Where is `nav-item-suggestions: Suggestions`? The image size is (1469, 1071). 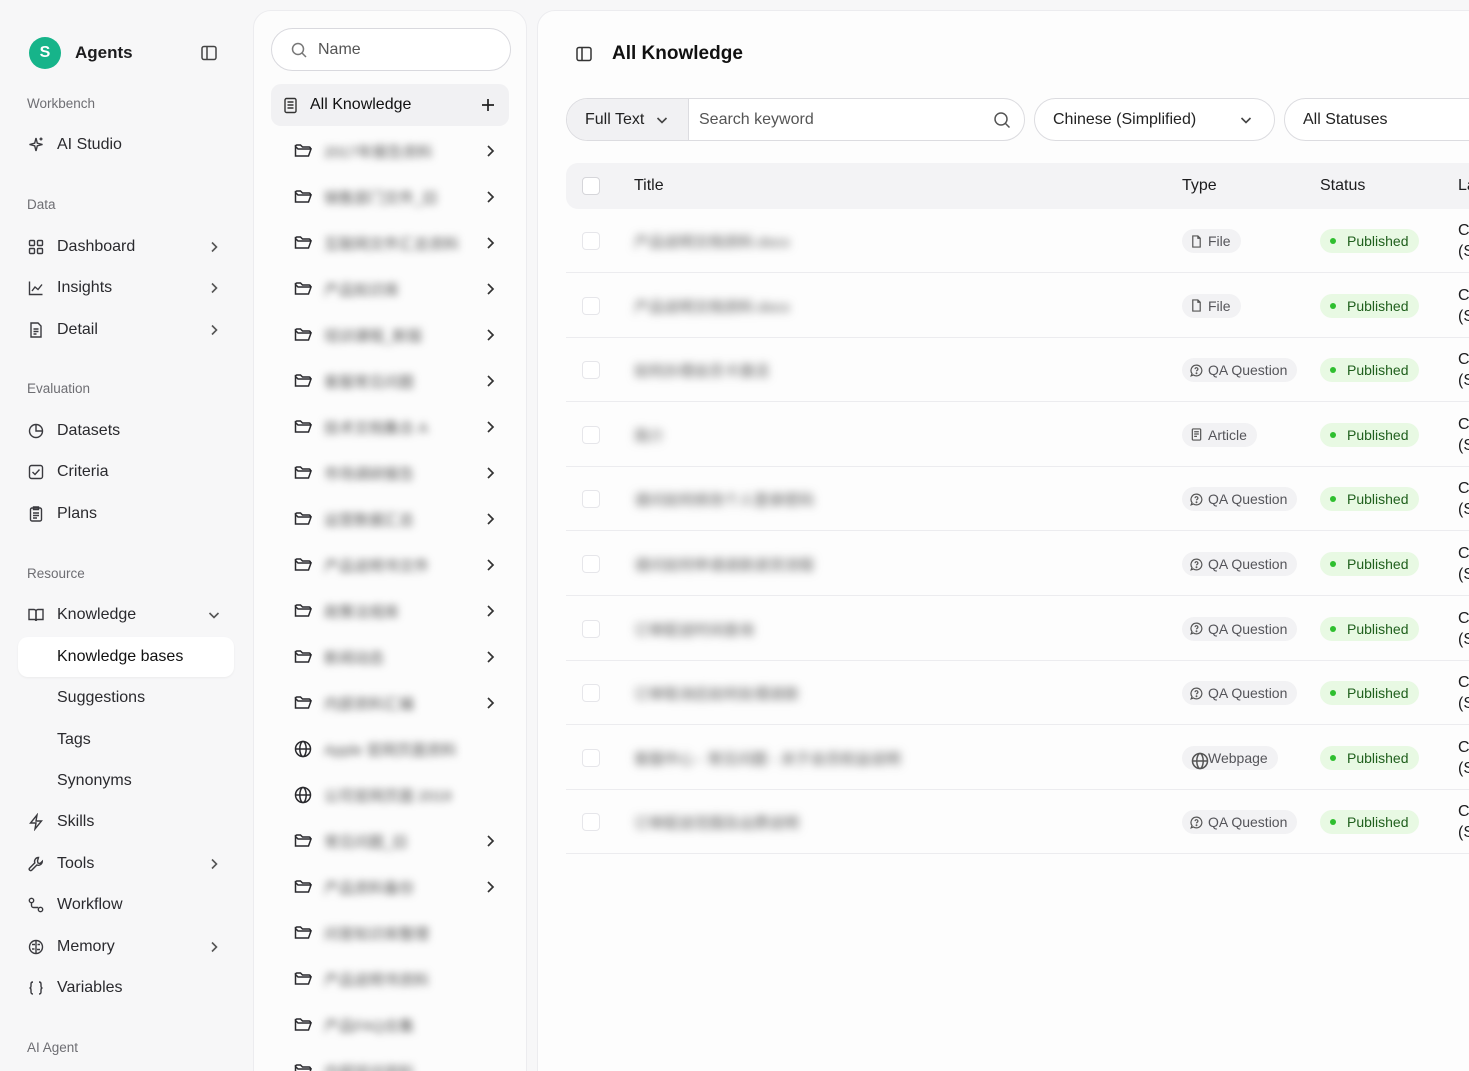
nav-item-suggestions: Suggestions is located at coordinates (126, 698).